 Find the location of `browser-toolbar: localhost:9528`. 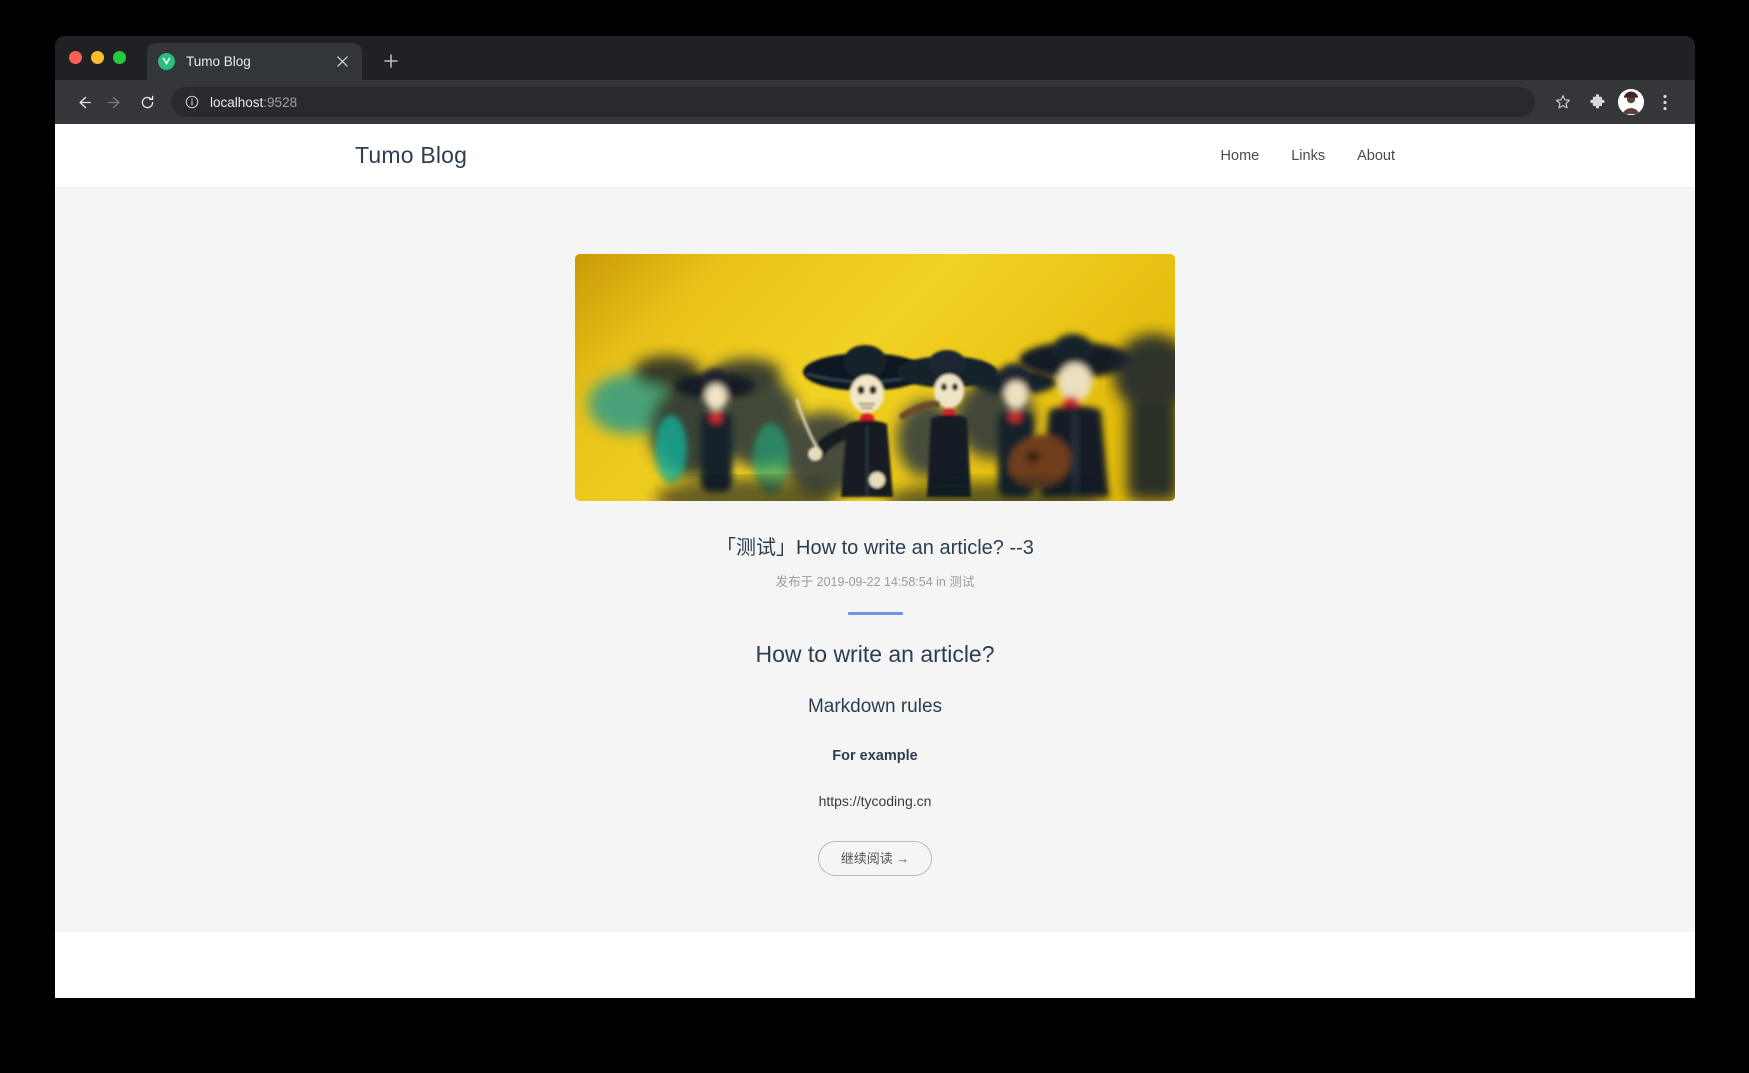

browser-toolbar: localhost:9528 is located at coordinates (875, 102).